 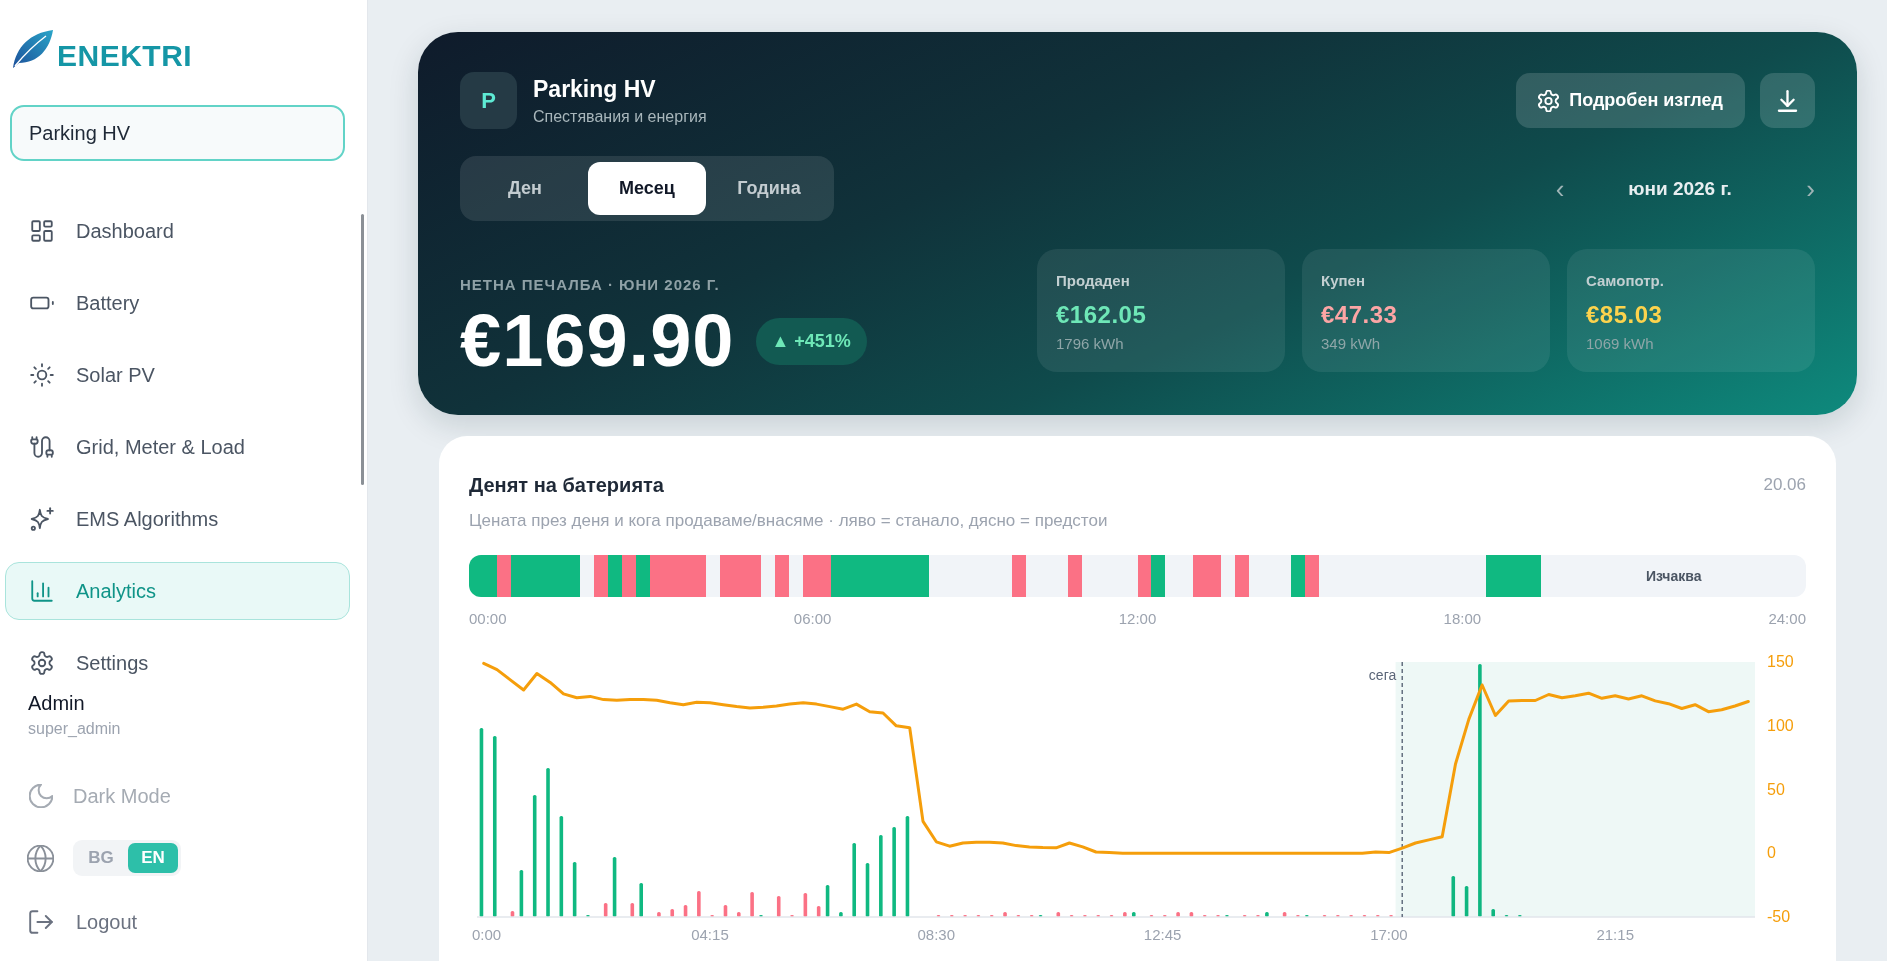 I want to click on stat-energy: 1796 kWh, so click(x=1090, y=344).